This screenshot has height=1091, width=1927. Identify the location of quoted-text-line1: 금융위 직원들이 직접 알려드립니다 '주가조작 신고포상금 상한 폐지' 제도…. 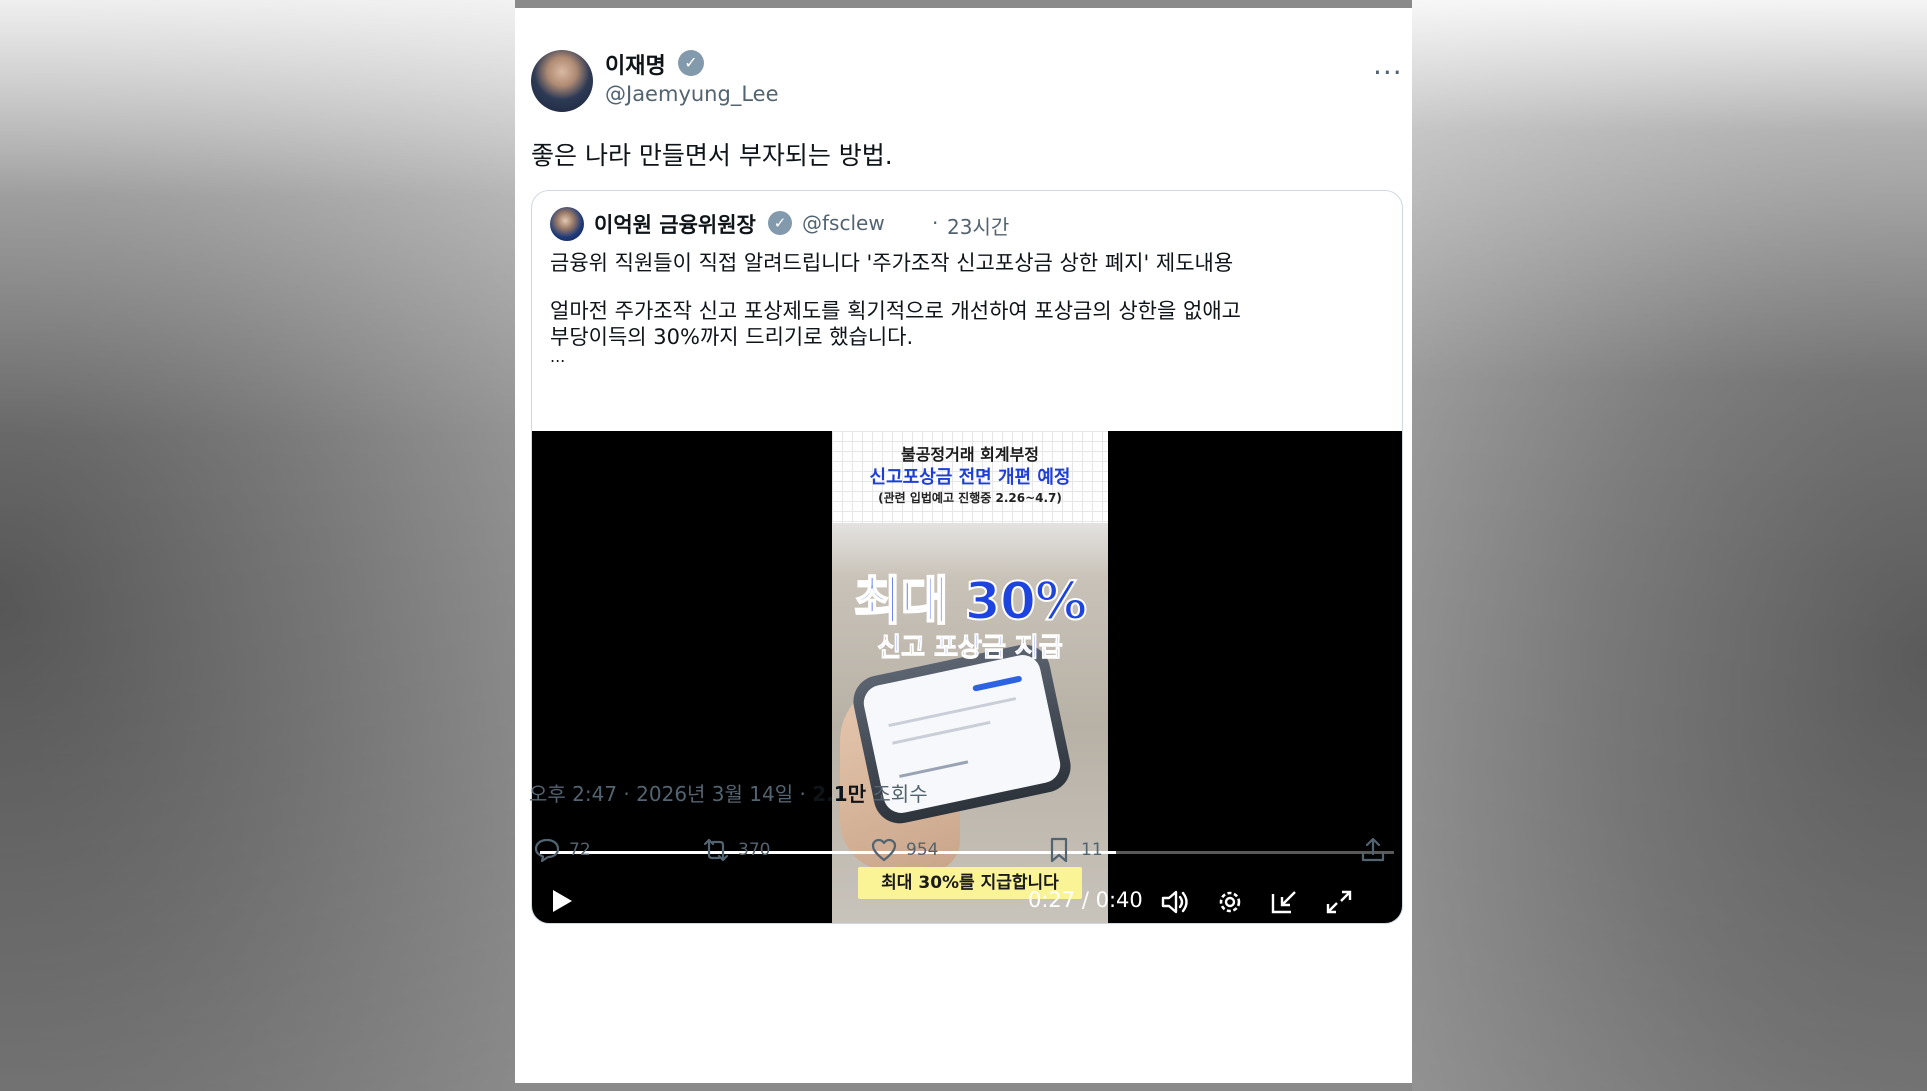
(892, 263).